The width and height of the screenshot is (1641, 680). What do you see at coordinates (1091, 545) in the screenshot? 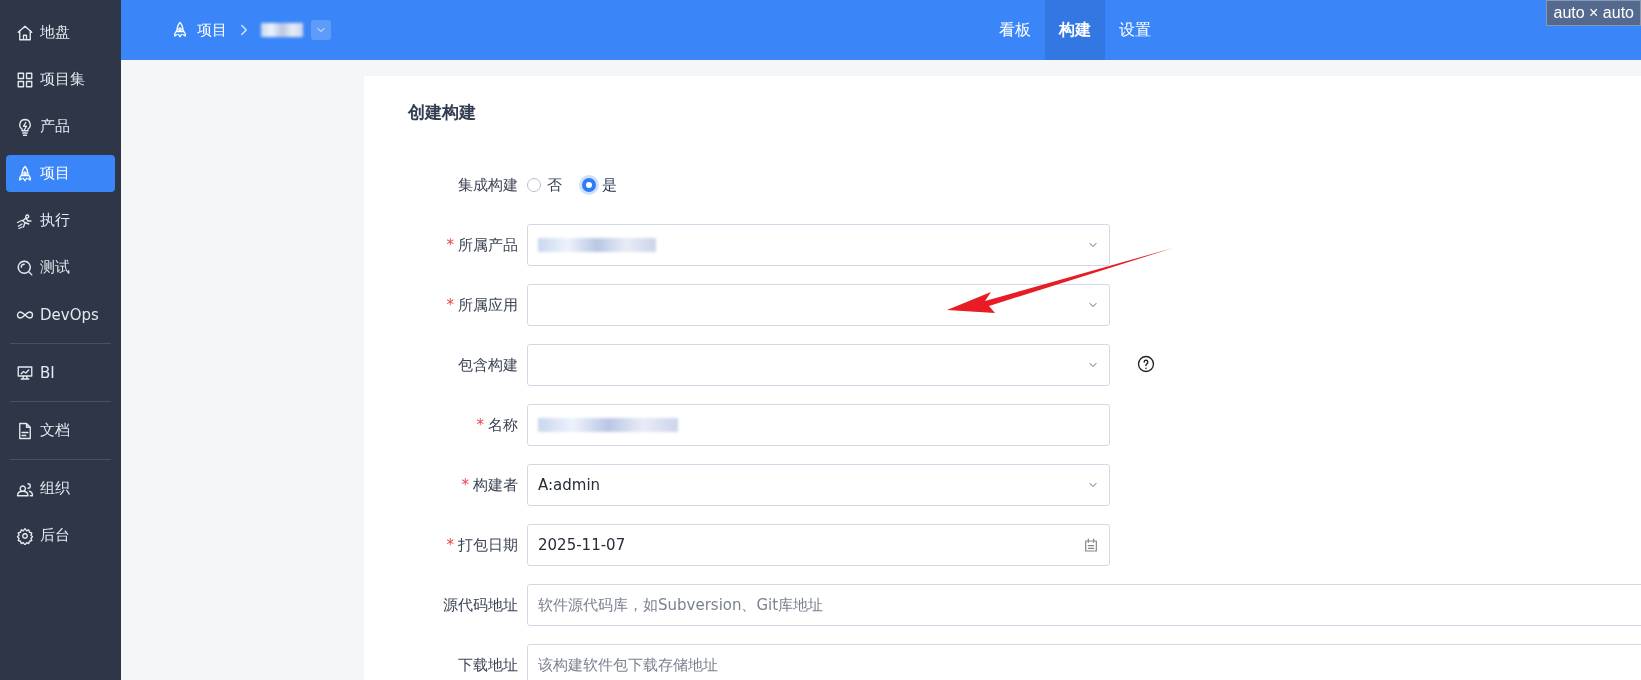
I see `calendar-icon` at bounding box center [1091, 545].